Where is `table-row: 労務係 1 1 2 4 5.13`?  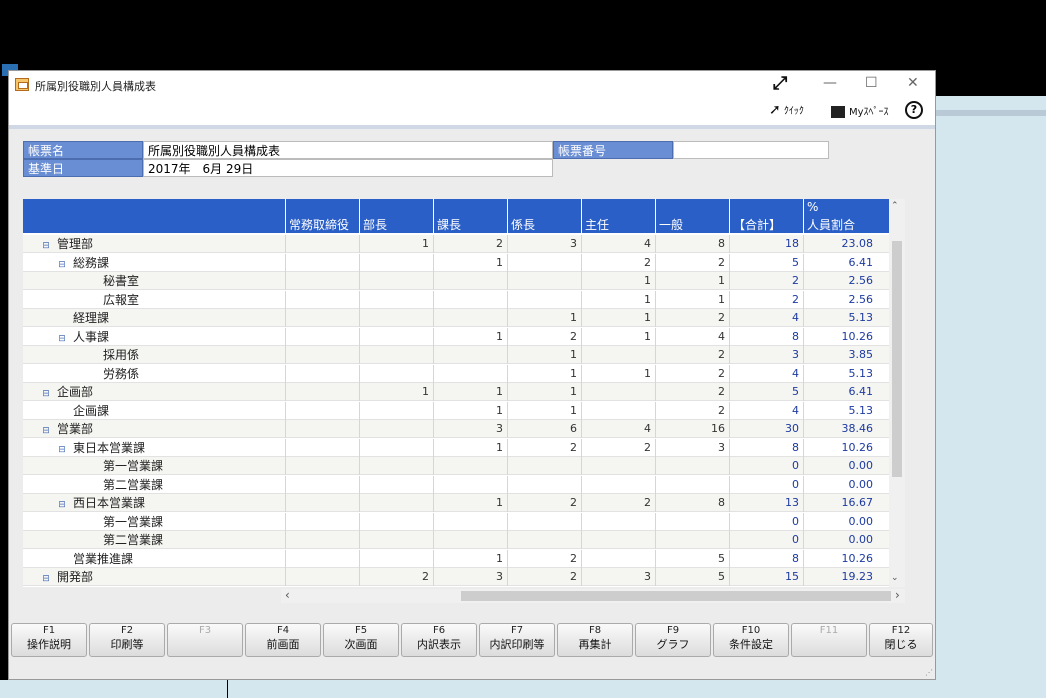 table-row: 労務係 1 1 2 4 5.13 is located at coordinates (463, 373).